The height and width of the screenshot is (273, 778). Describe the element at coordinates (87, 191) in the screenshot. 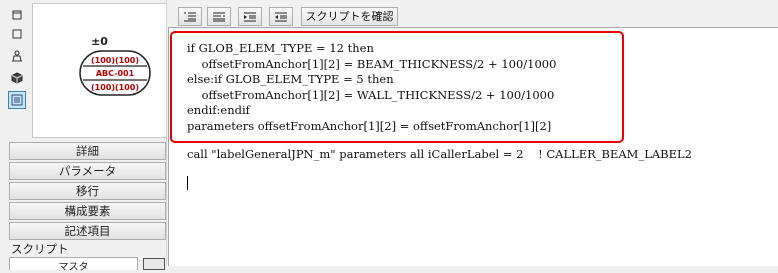

I see `migration-button: 移行` at that location.